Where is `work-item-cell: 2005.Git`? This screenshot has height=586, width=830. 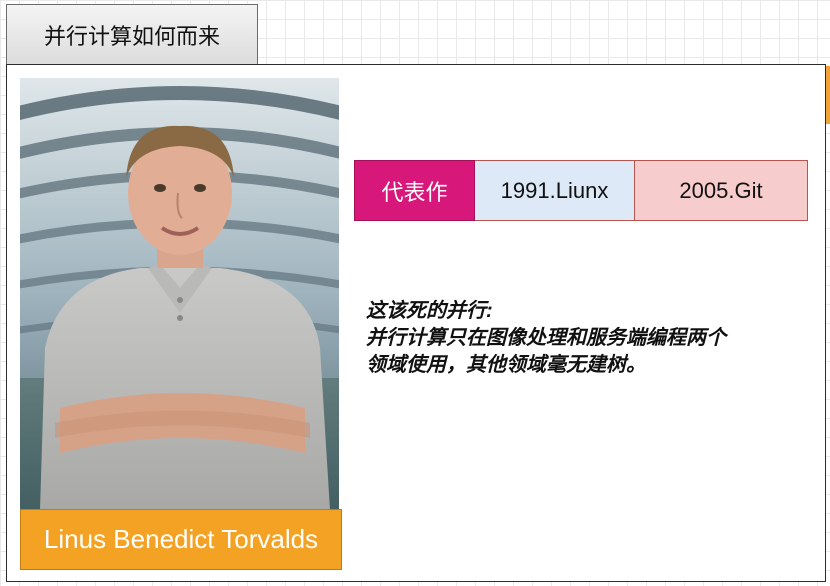 work-item-cell: 2005.Git is located at coordinates (721, 190).